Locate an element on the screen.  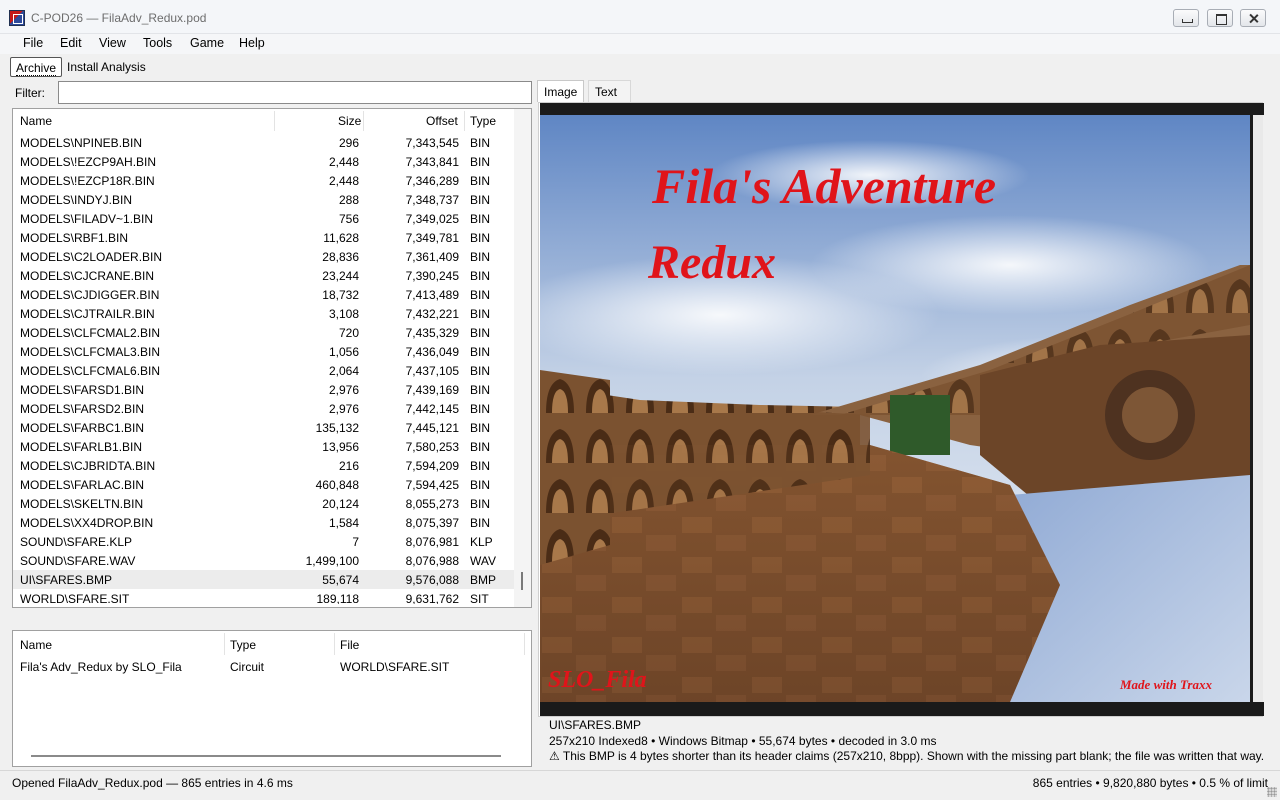
tab-text: Text is located at coordinates (609, 91).